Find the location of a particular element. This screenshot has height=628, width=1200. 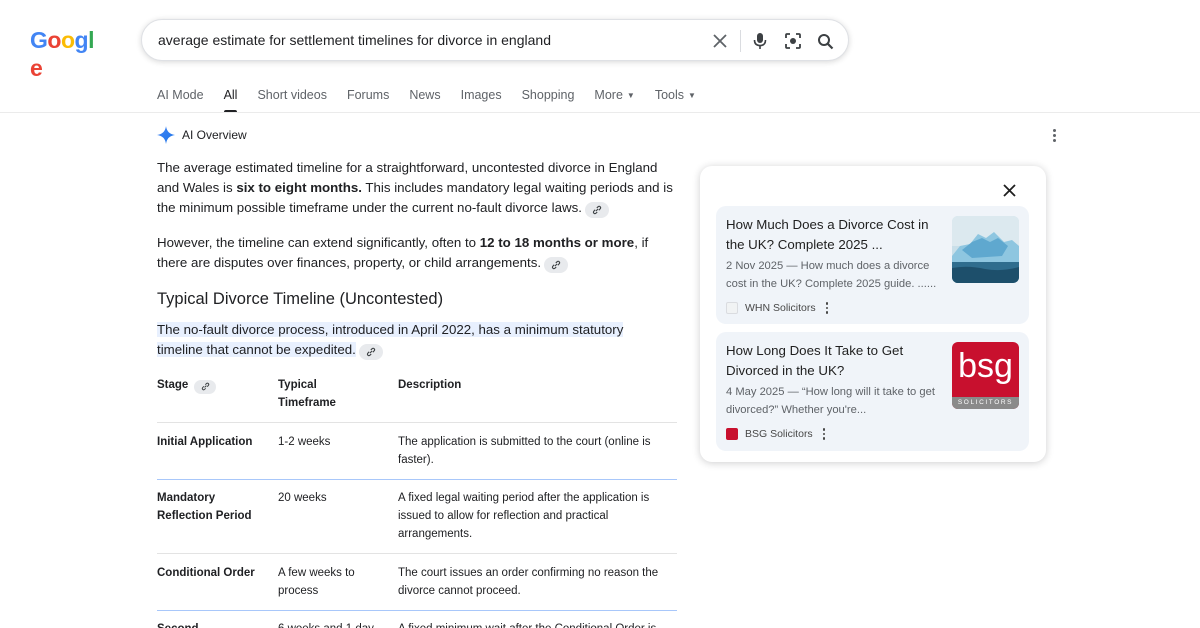

table-header: Stage is located at coordinates (214, 385).